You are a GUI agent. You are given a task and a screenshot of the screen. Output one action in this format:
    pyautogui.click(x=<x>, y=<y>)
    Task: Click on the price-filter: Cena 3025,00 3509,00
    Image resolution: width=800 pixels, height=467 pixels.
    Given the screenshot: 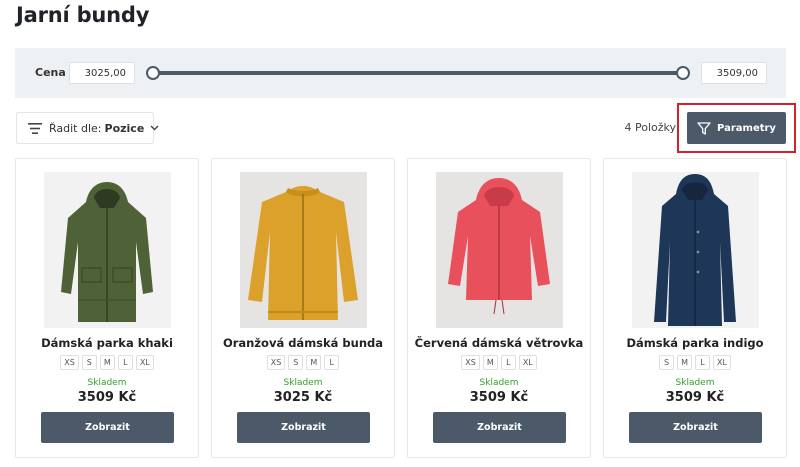 What is the action you would take?
    pyautogui.click(x=400, y=73)
    